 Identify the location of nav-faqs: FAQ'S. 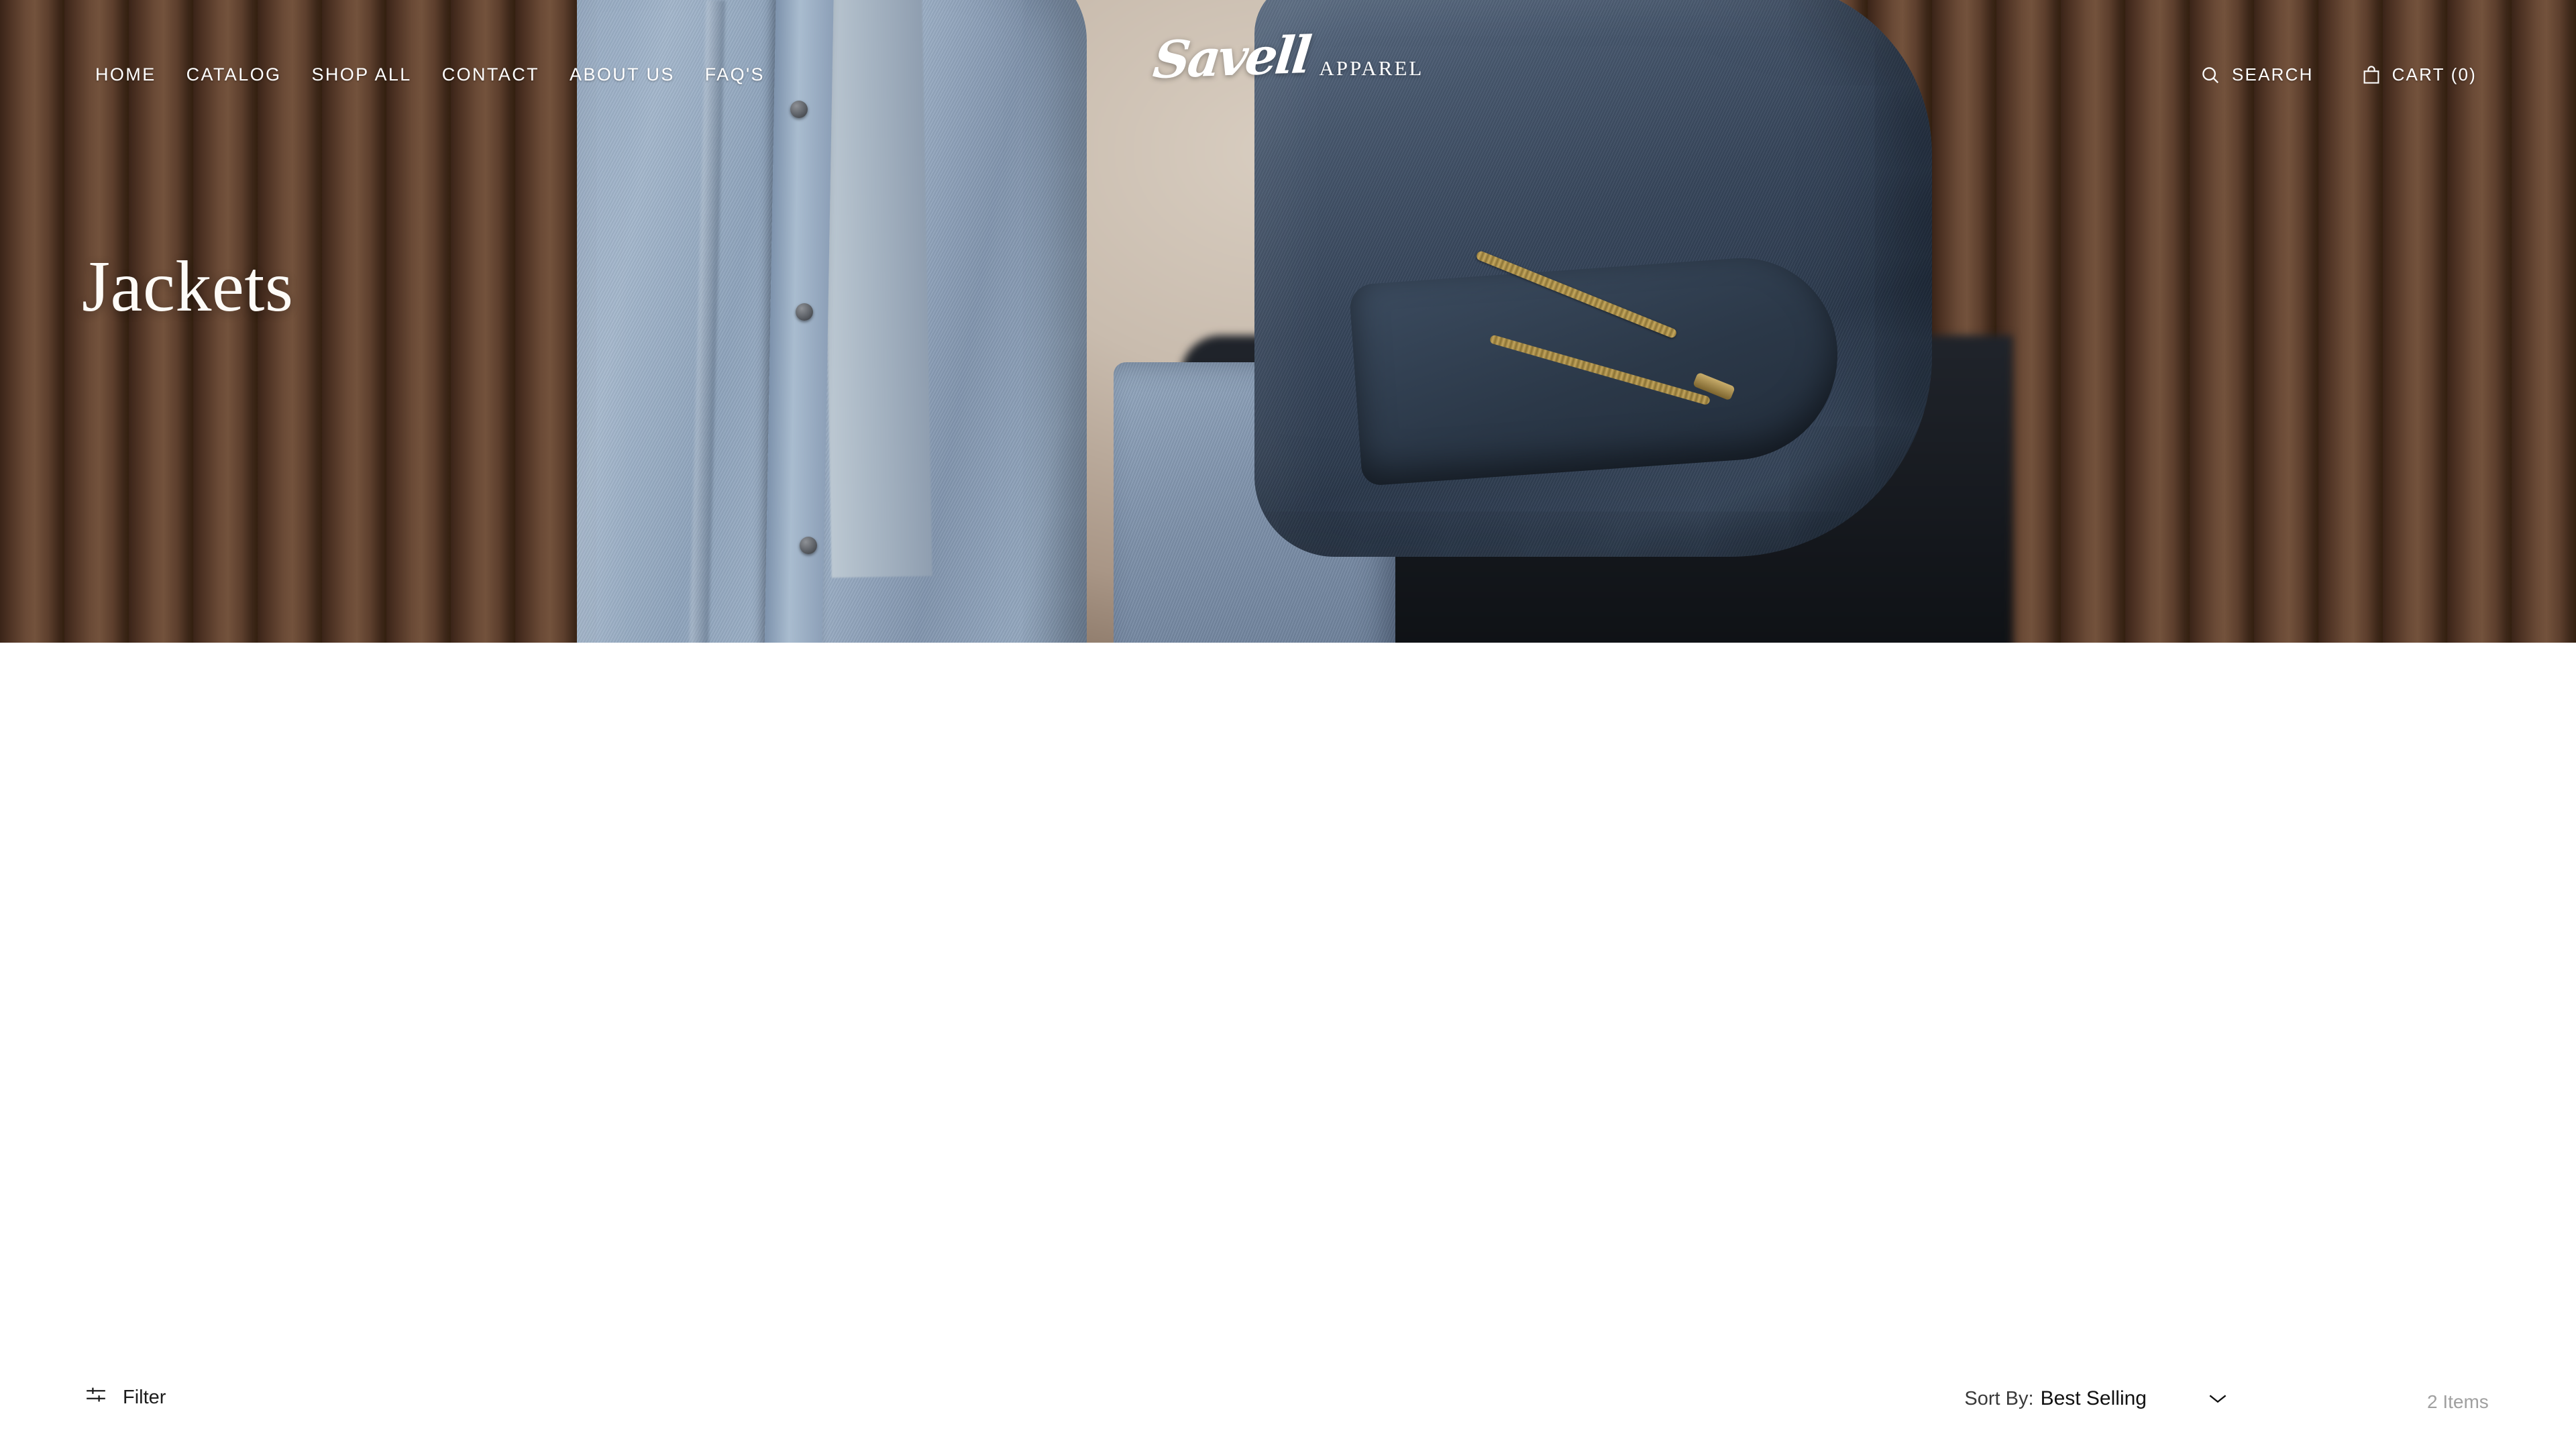
(735, 74).